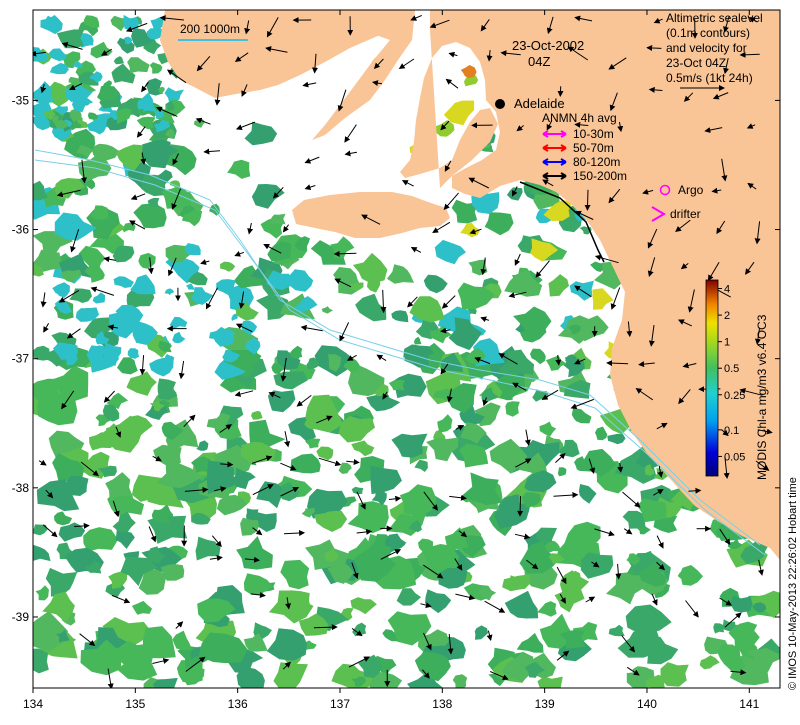 The width and height of the screenshot is (800, 725). What do you see at coordinates (762, 397) in the screenshot?
I see `colorbar-label: MODIS Chl-a mg/m3 v6.4 OC3` at bounding box center [762, 397].